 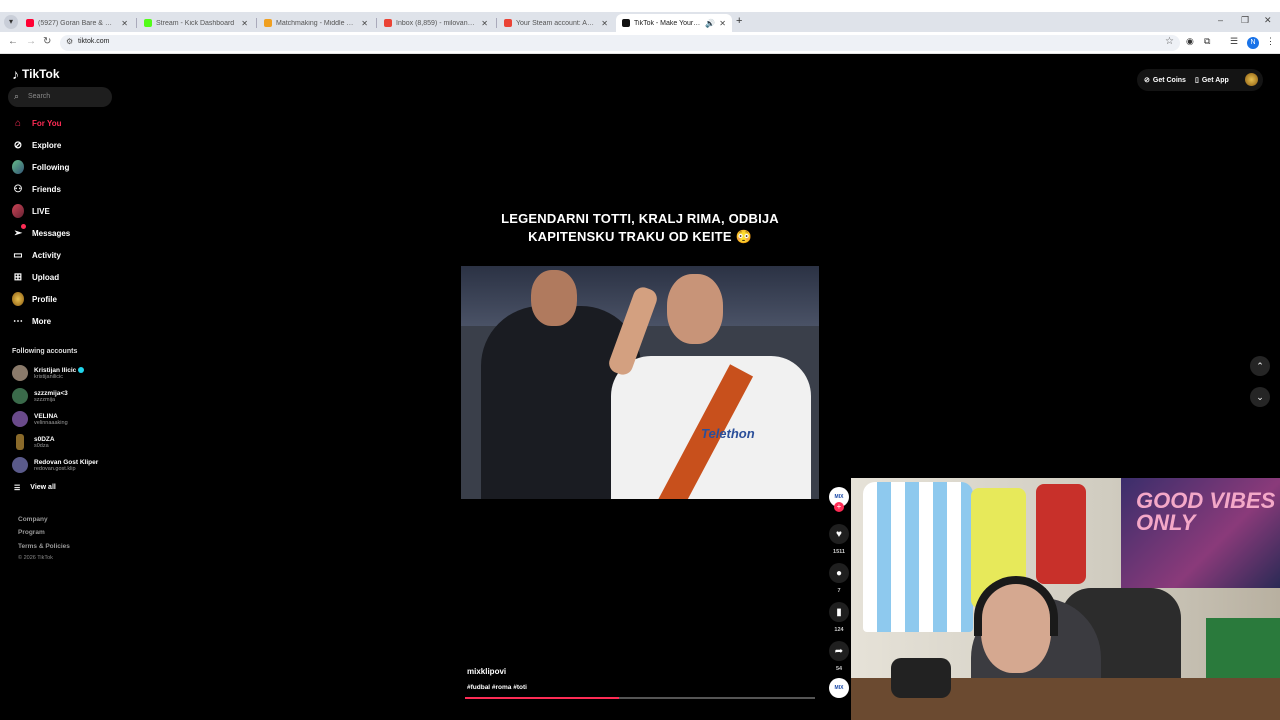 I want to click on video-progress-bar, so click(x=640, y=698).